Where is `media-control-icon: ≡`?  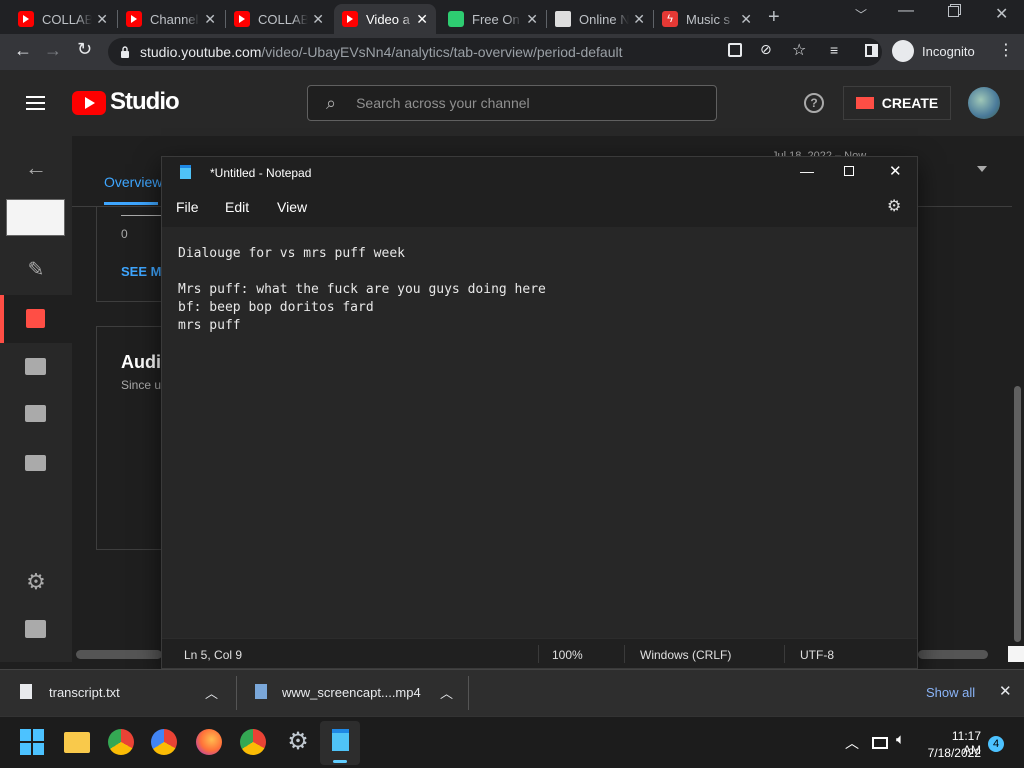 media-control-icon: ≡ is located at coordinates (834, 50).